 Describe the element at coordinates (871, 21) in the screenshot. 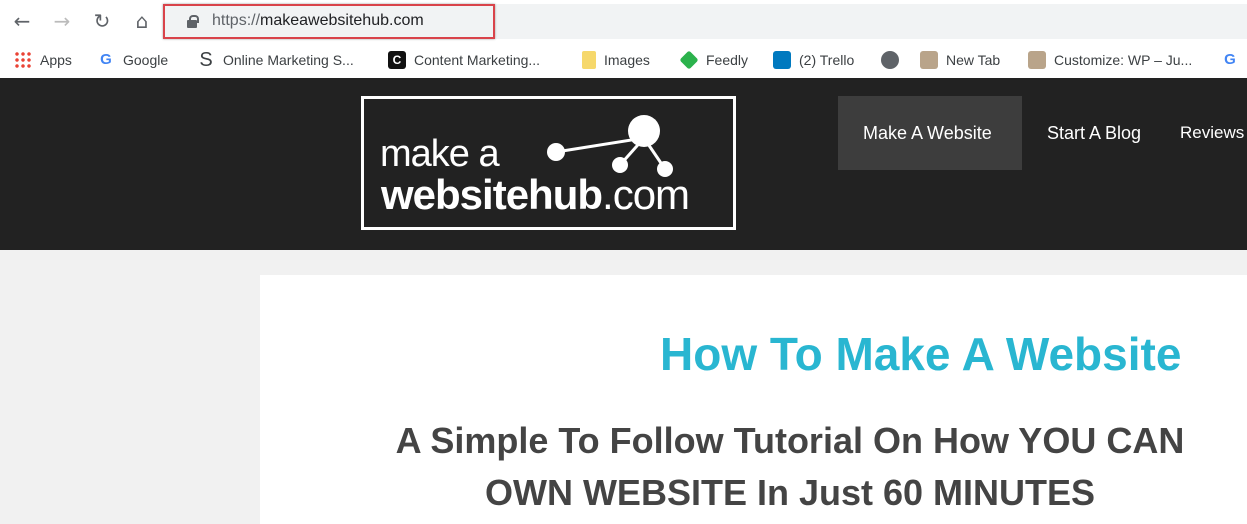

I see `address-bar-background` at that location.